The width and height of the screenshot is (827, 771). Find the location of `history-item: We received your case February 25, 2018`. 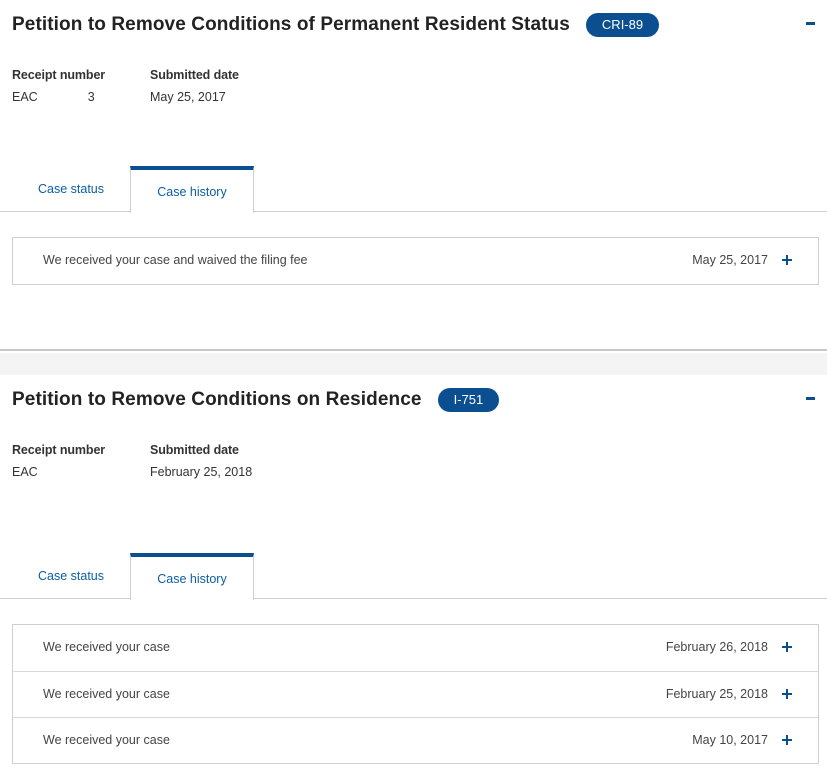

history-item: We received your case February 25, 2018 is located at coordinates (415, 694).